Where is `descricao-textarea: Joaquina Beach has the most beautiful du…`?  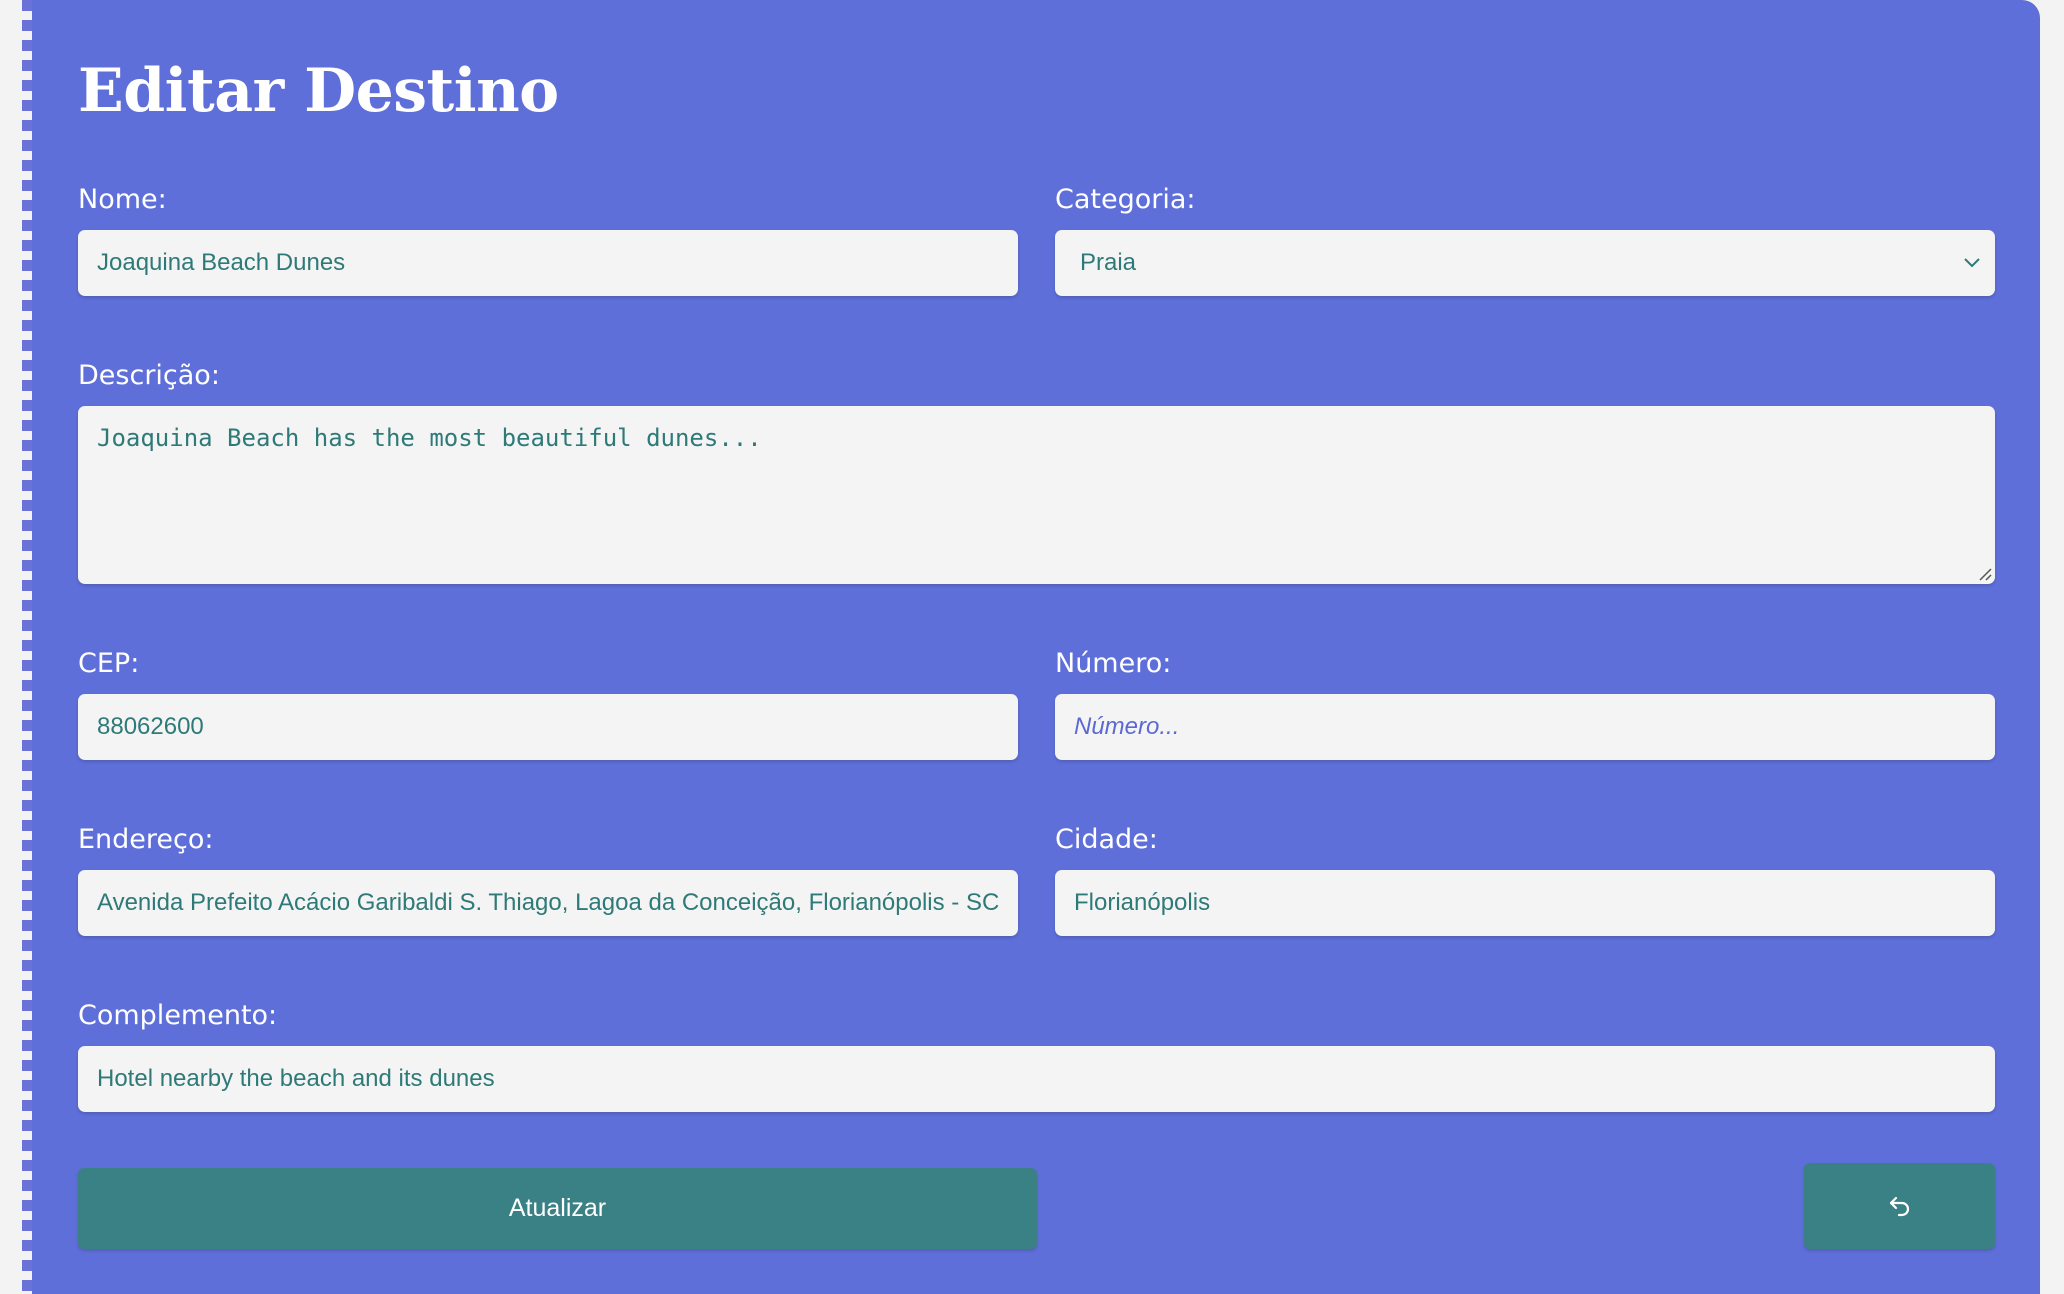
descricao-textarea: Joaquina Beach has the most beautiful du… is located at coordinates (1036, 495).